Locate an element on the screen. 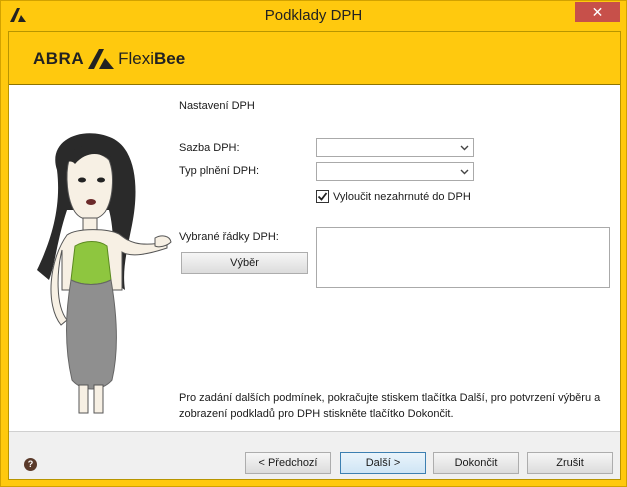 This screenshot has width=627, height=487. logo-text-flexi: Flexi is located at coordinates (136, 58).